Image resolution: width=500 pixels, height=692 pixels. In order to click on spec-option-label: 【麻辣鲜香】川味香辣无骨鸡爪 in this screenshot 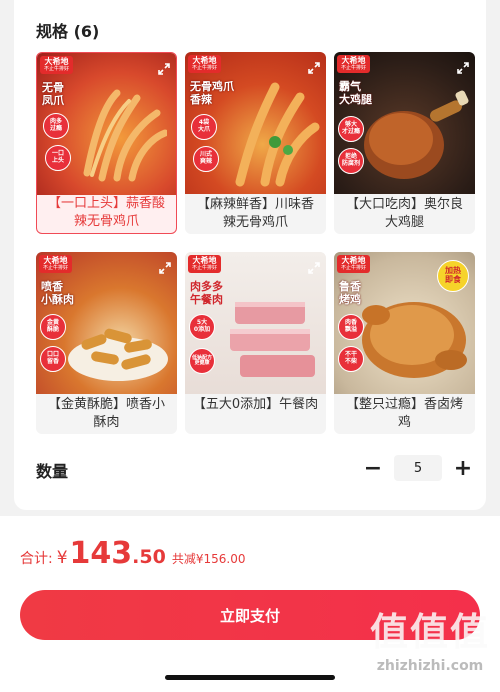, I will do `click(255, 213)`.